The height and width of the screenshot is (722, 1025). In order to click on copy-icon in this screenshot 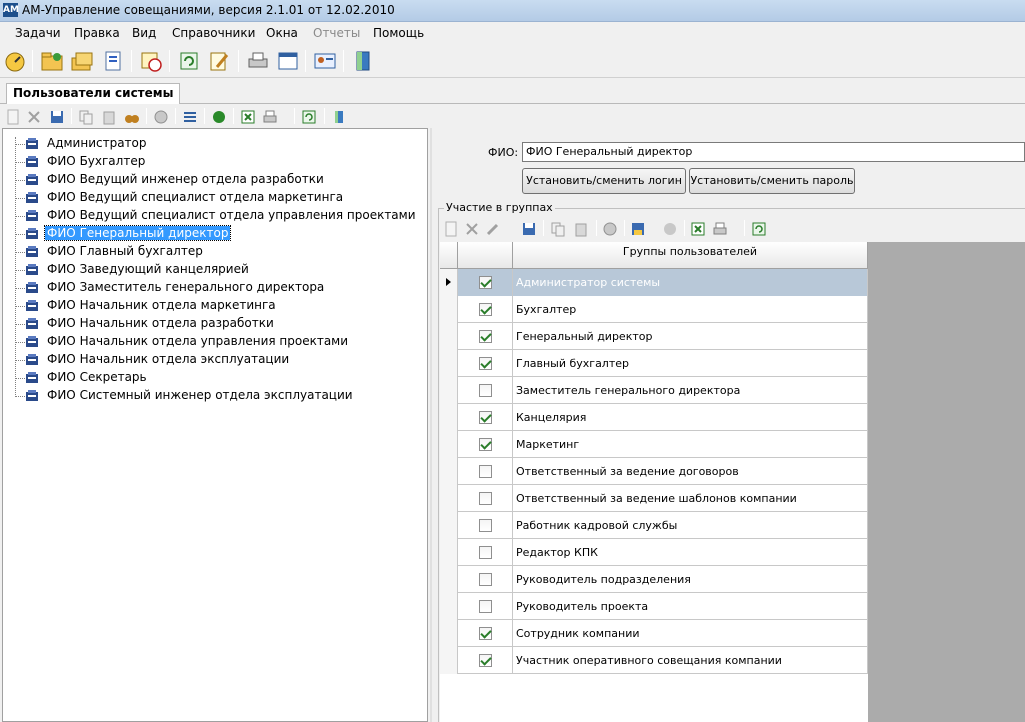, I will do `click(558, 229)`.